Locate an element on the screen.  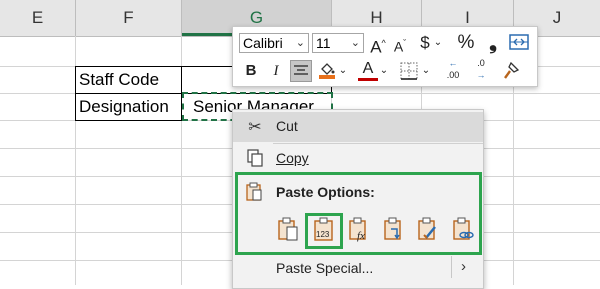
paste-transpose-icon is located at coordinates (392, 228).